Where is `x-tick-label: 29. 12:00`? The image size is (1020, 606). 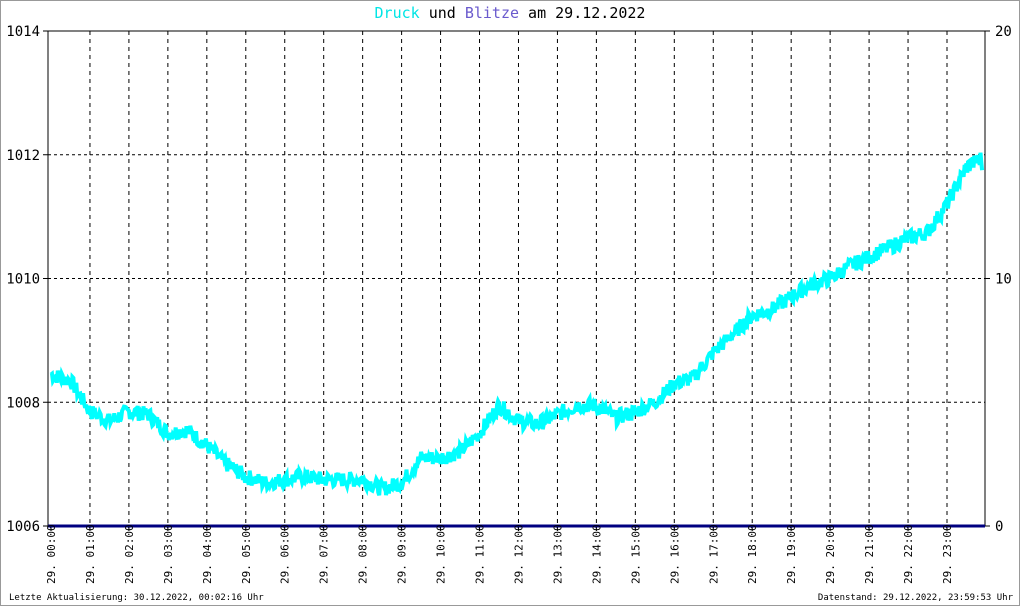
x-tick-label: 29. 12:00 is located at coordinates (518, 554).